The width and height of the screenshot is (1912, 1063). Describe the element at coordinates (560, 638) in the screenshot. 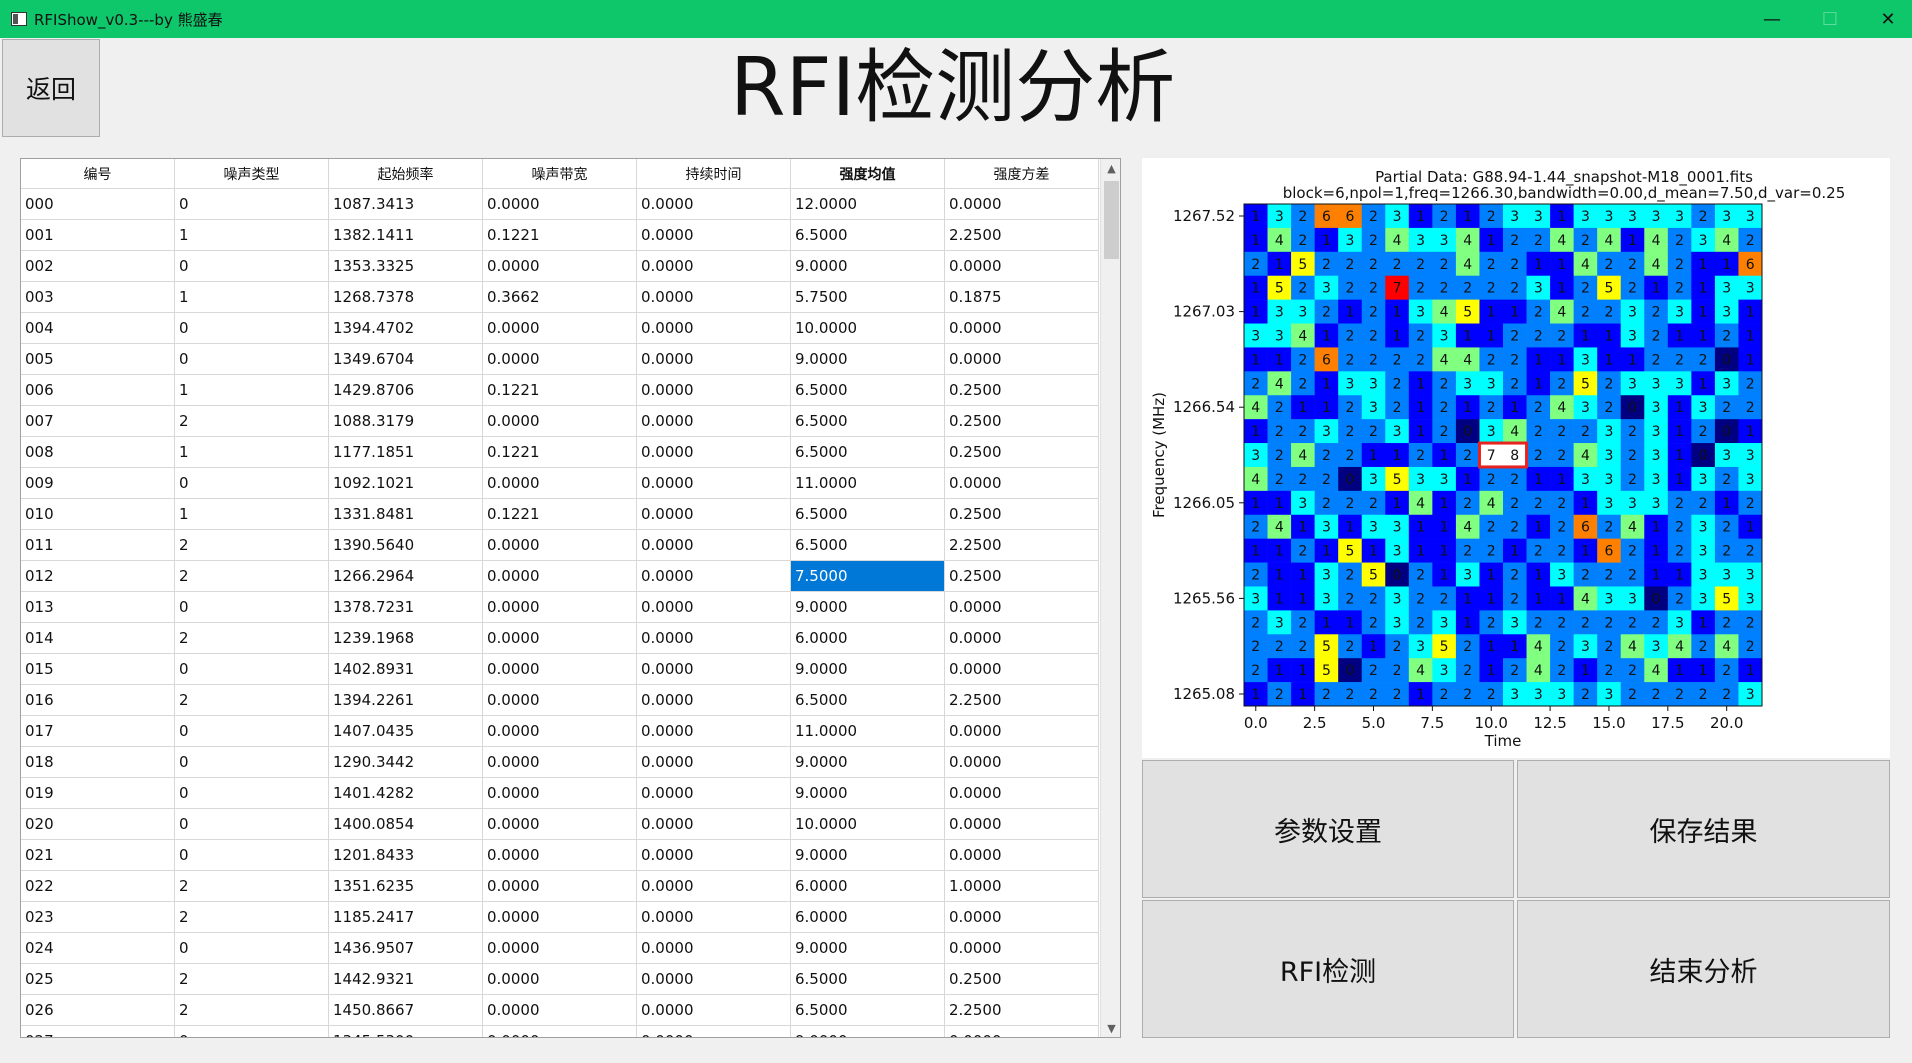

I see `table-row: 014 2 1239.1968 0.0000 0.0000 6.0000 0.0000` at that location.